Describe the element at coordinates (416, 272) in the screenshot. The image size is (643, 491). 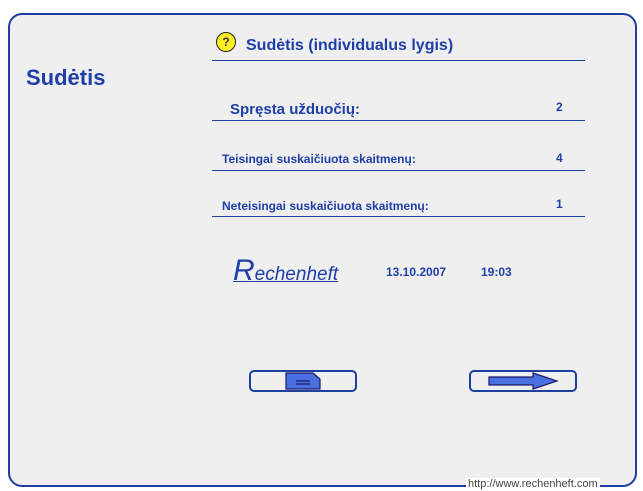
I see `date-text: 13.10.2007` at that location.